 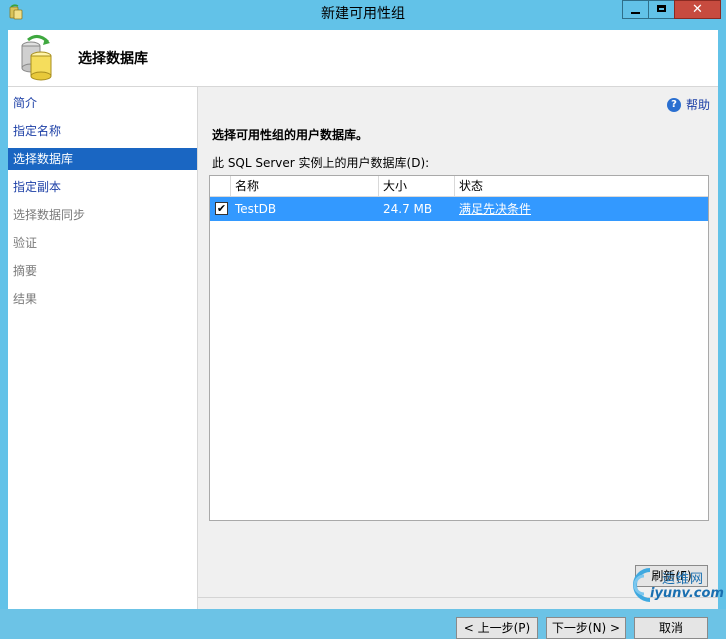 I want to click on close-icon: ✕, so click(x=697, y=9).